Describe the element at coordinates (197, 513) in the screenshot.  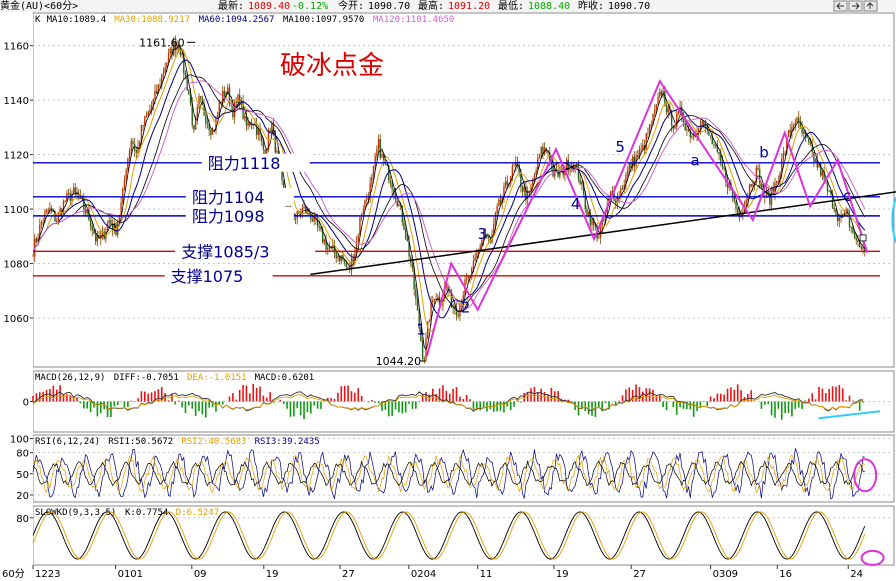
I see `legend-item: D:6.5247` at that location.